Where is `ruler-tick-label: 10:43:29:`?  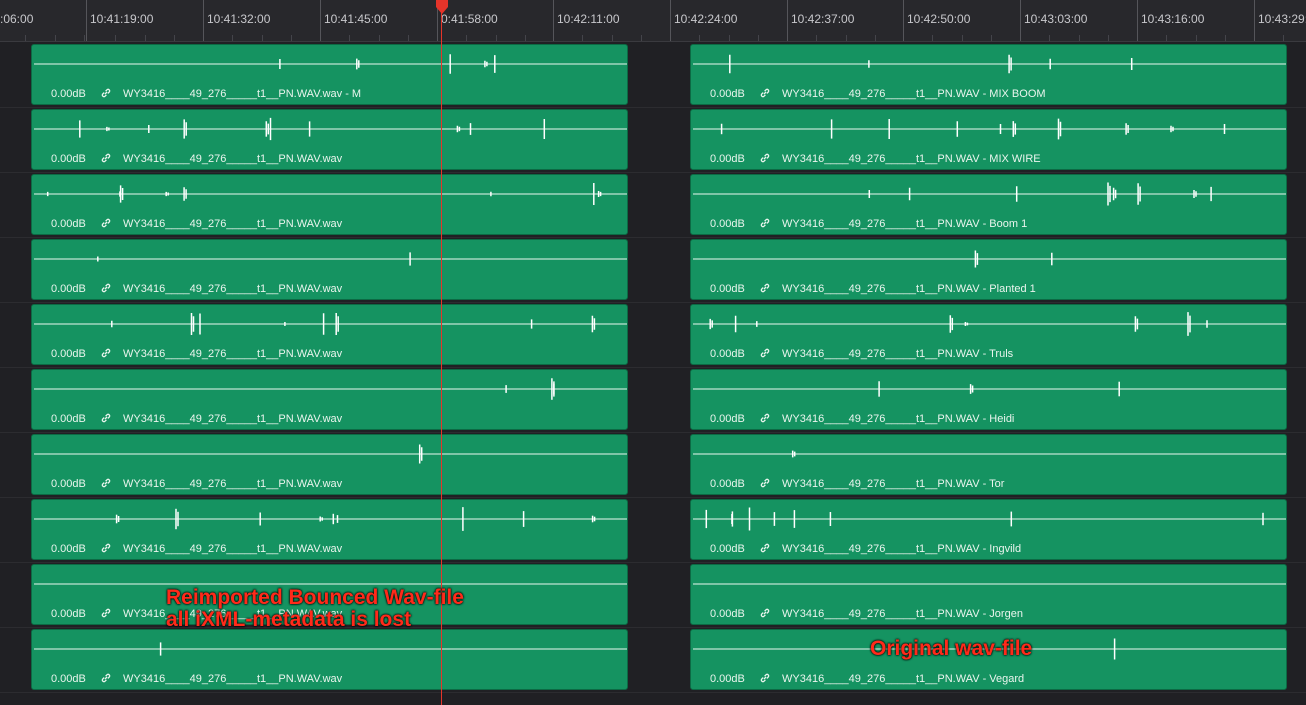 ruler-tick-label: 10:43:29: is located at coordinates (1282, 19).